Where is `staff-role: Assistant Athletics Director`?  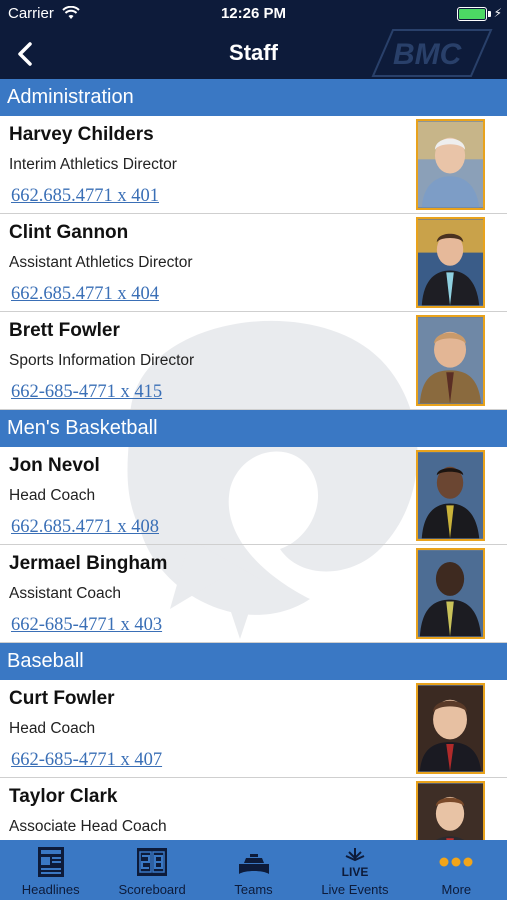
staff-role: Assistant Athletics Director is located at coordinates (101, 262).